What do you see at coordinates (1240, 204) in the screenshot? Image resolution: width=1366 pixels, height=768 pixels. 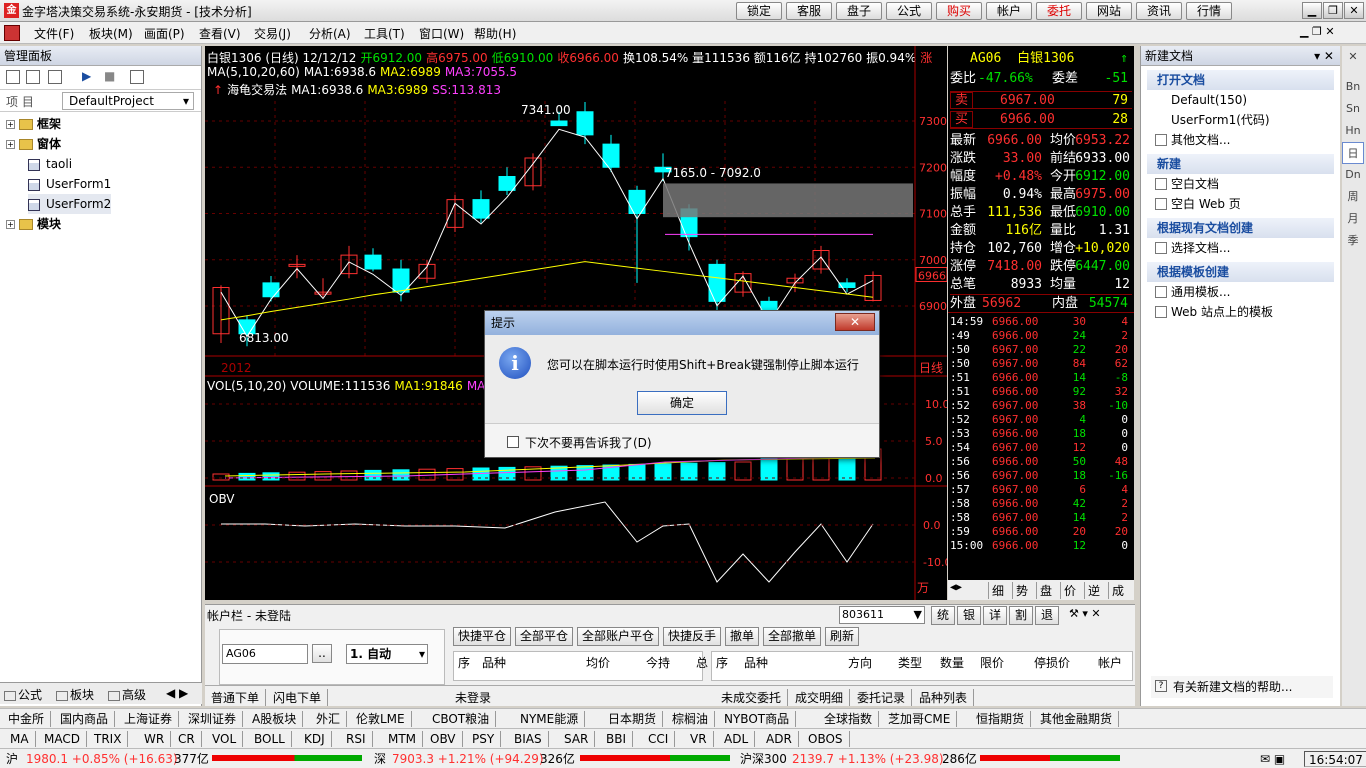 I see `doc-link: 空白 Web 页` at bounding box center [1240, 204].